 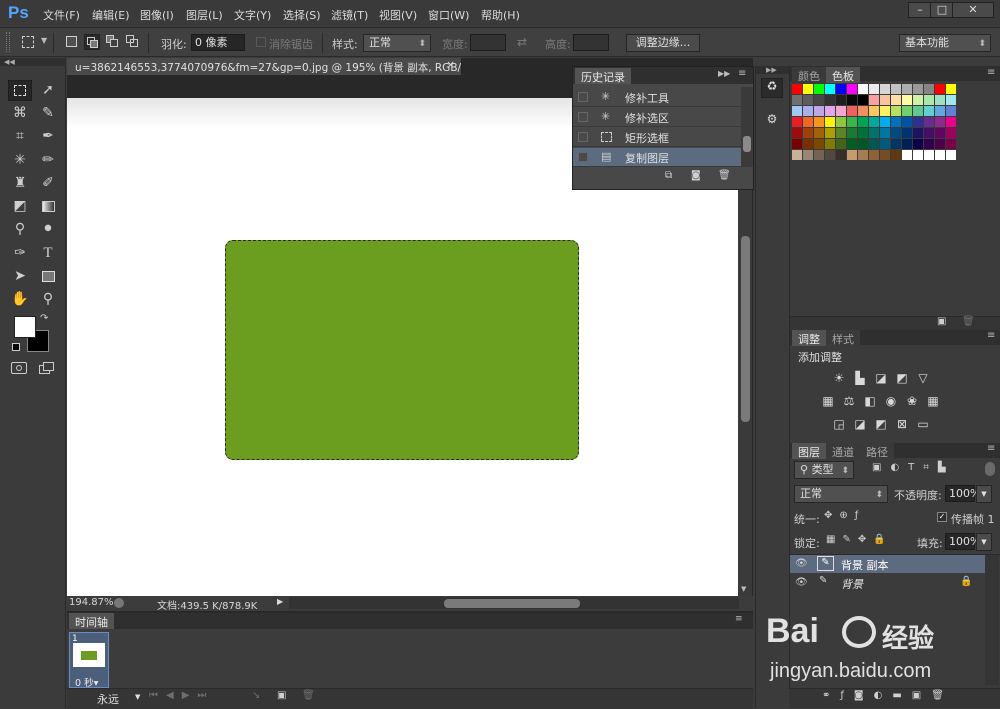 What do you see at coordinates (111, 15) in the screenshot?
I see `menu-edit: 编辑(E)` at bounding box center [111, 15].